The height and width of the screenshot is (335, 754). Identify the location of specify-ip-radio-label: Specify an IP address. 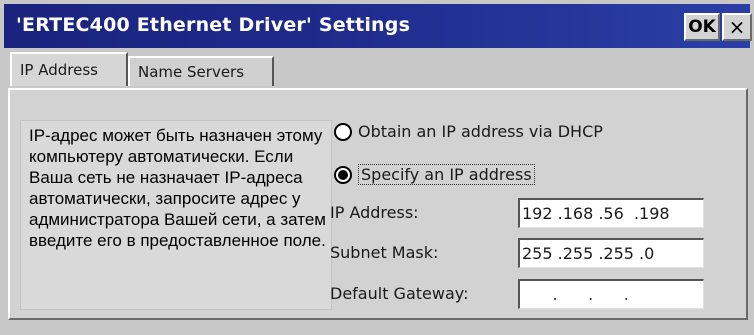
(446, 174).